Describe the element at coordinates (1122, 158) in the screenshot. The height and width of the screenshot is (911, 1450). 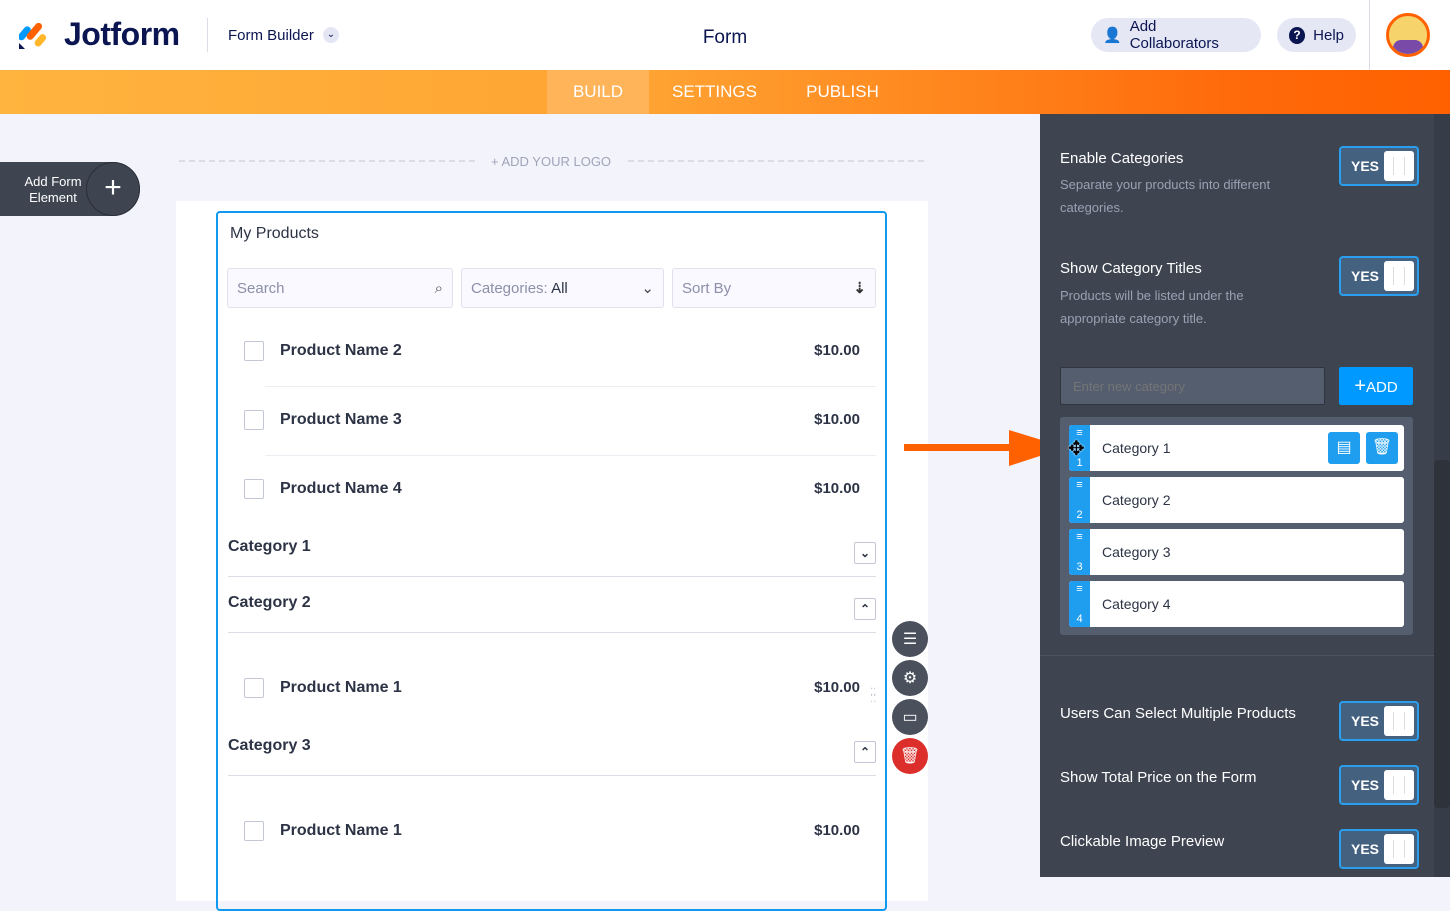
I see `enable-categories-label: Enable Categories` at that location.